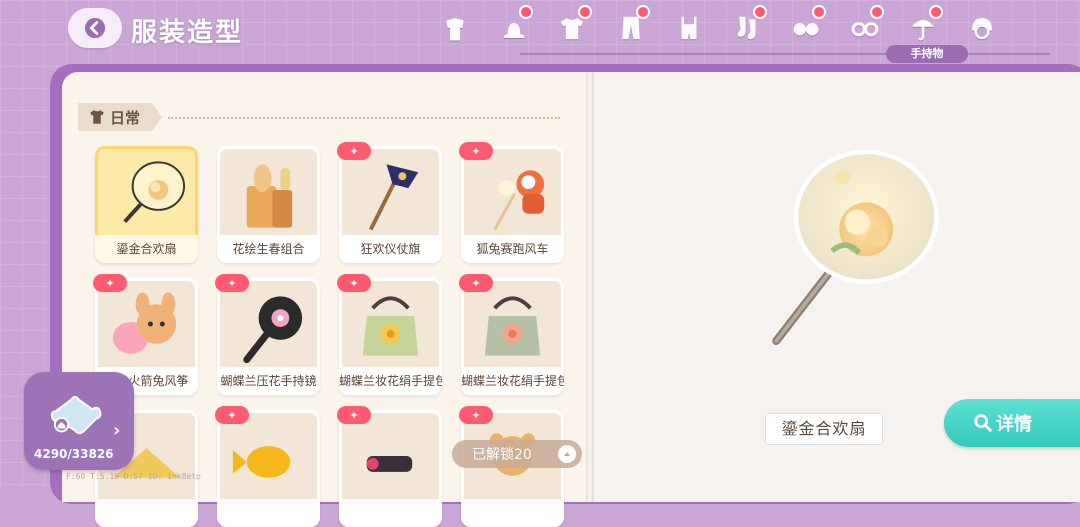 The width and height of the screenshot is (1080, 527). Describe the element at coordinates (133, 476) in the screenshot. I see `debug-info: F:60 T:5.19 D:57 ID: 1nk8etp` at that location.